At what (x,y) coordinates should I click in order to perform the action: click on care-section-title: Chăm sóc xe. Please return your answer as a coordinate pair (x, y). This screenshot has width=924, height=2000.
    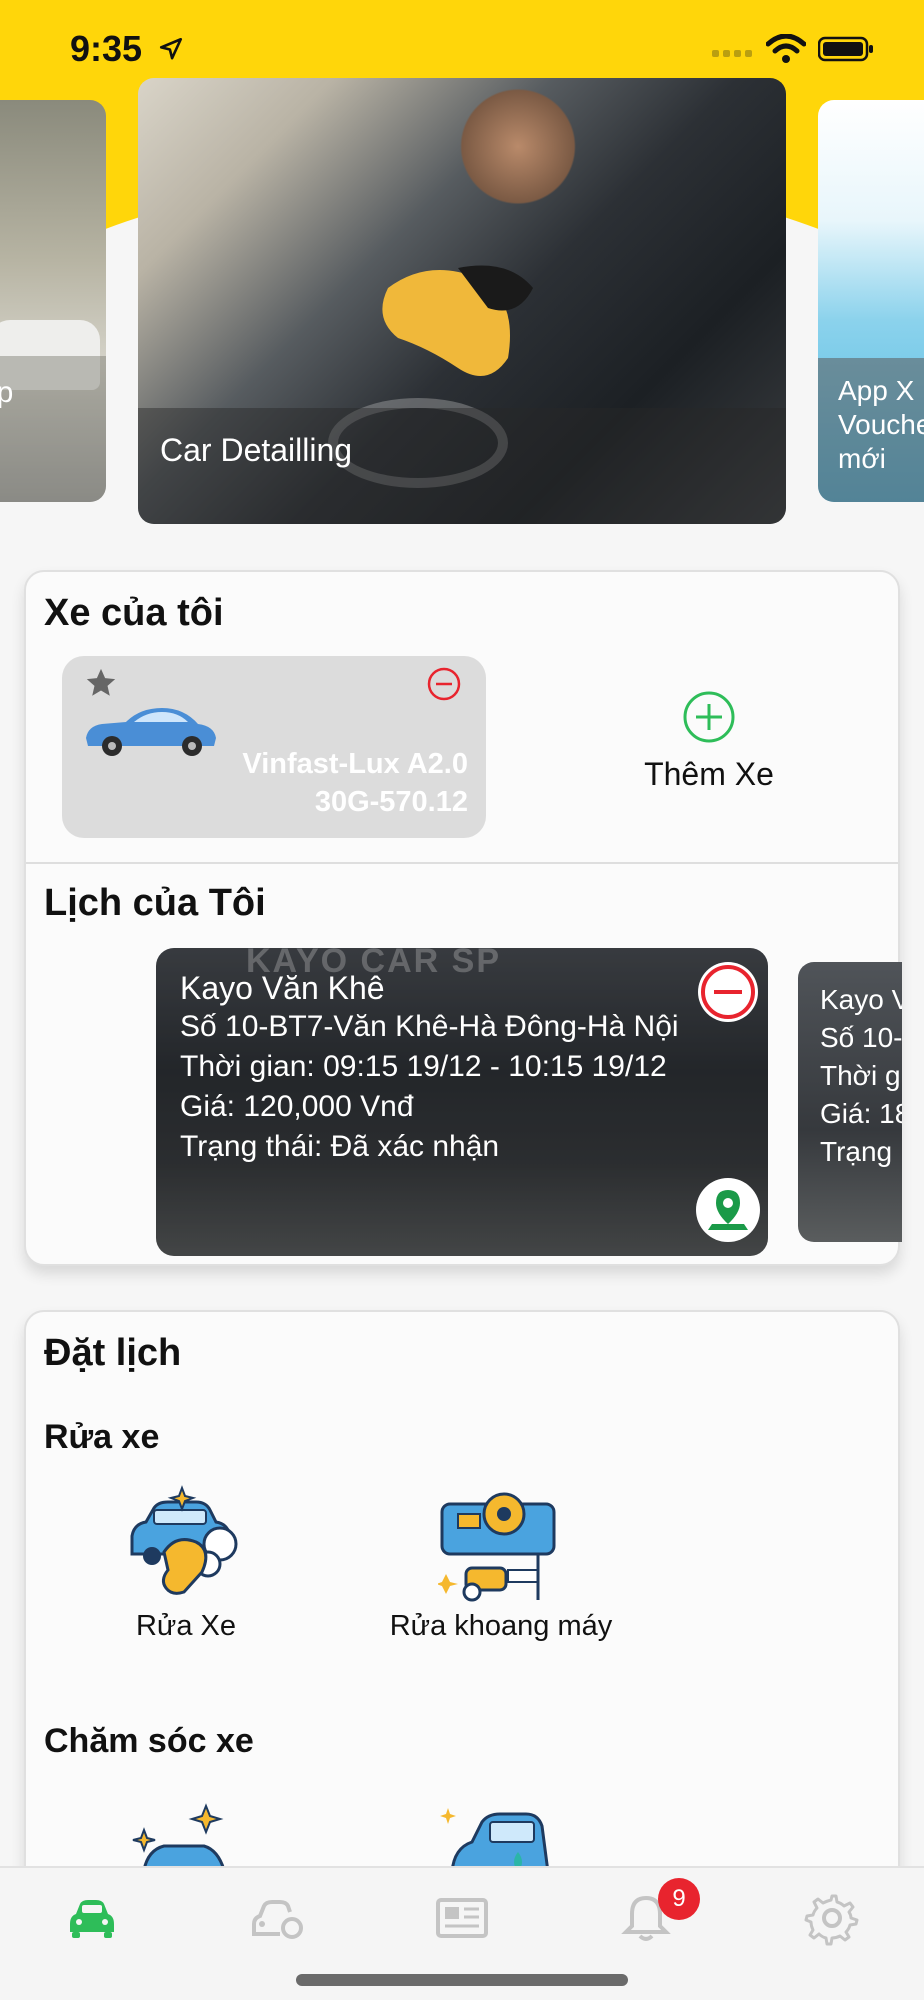
    Looking at the image, I should click on (149, 1741).